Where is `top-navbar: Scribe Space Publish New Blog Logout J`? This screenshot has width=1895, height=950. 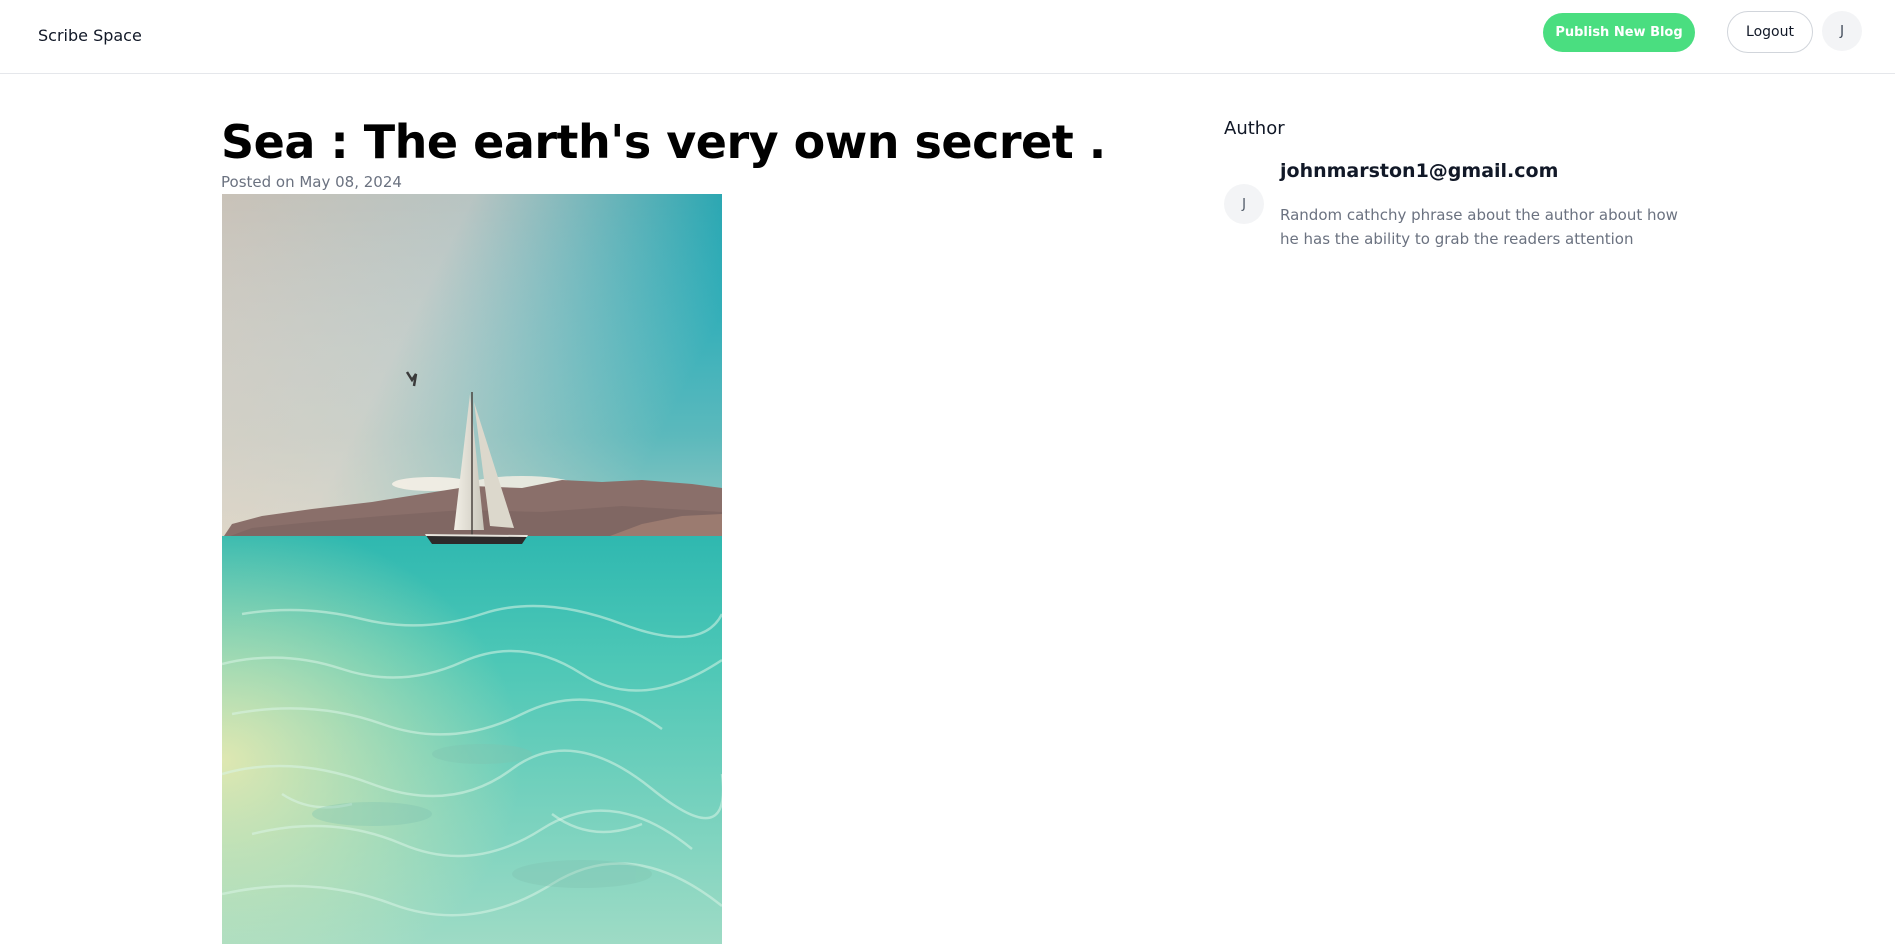 top-navbar: Scribe Space Publish New Blog Logout J is located at coordinates (947, 37).